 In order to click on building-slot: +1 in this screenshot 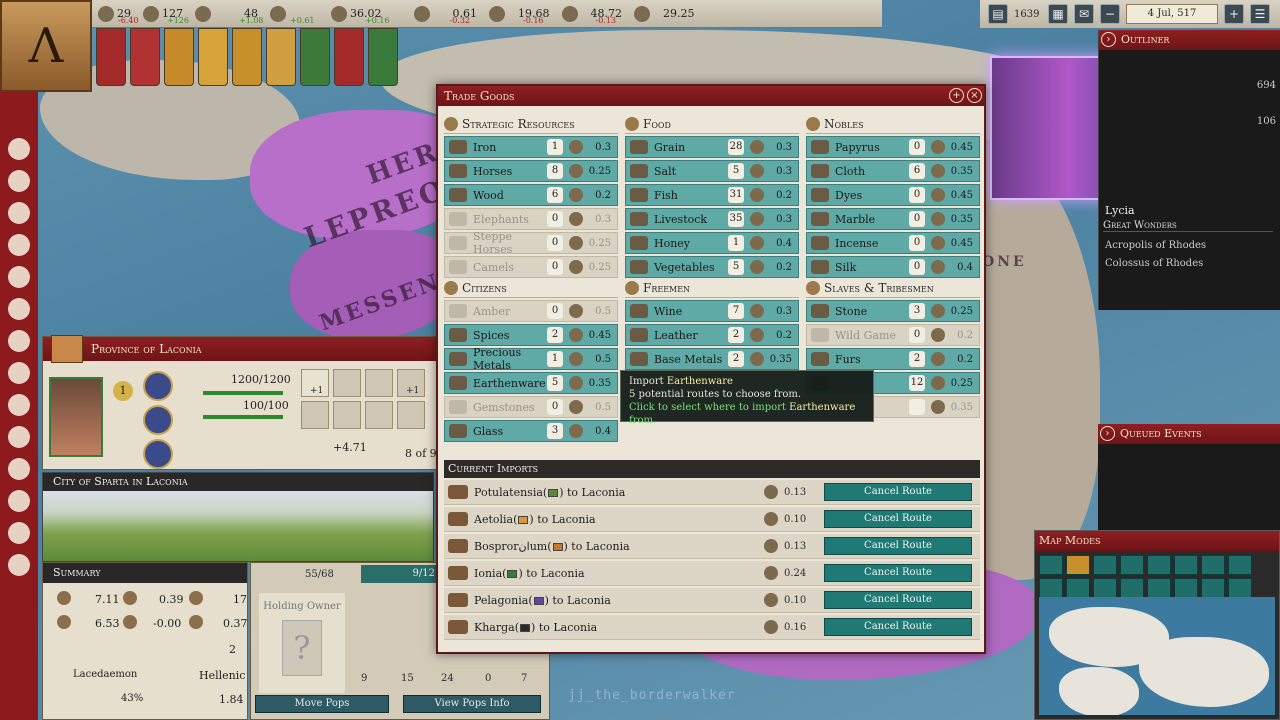, I will do `click(411, 383)`.